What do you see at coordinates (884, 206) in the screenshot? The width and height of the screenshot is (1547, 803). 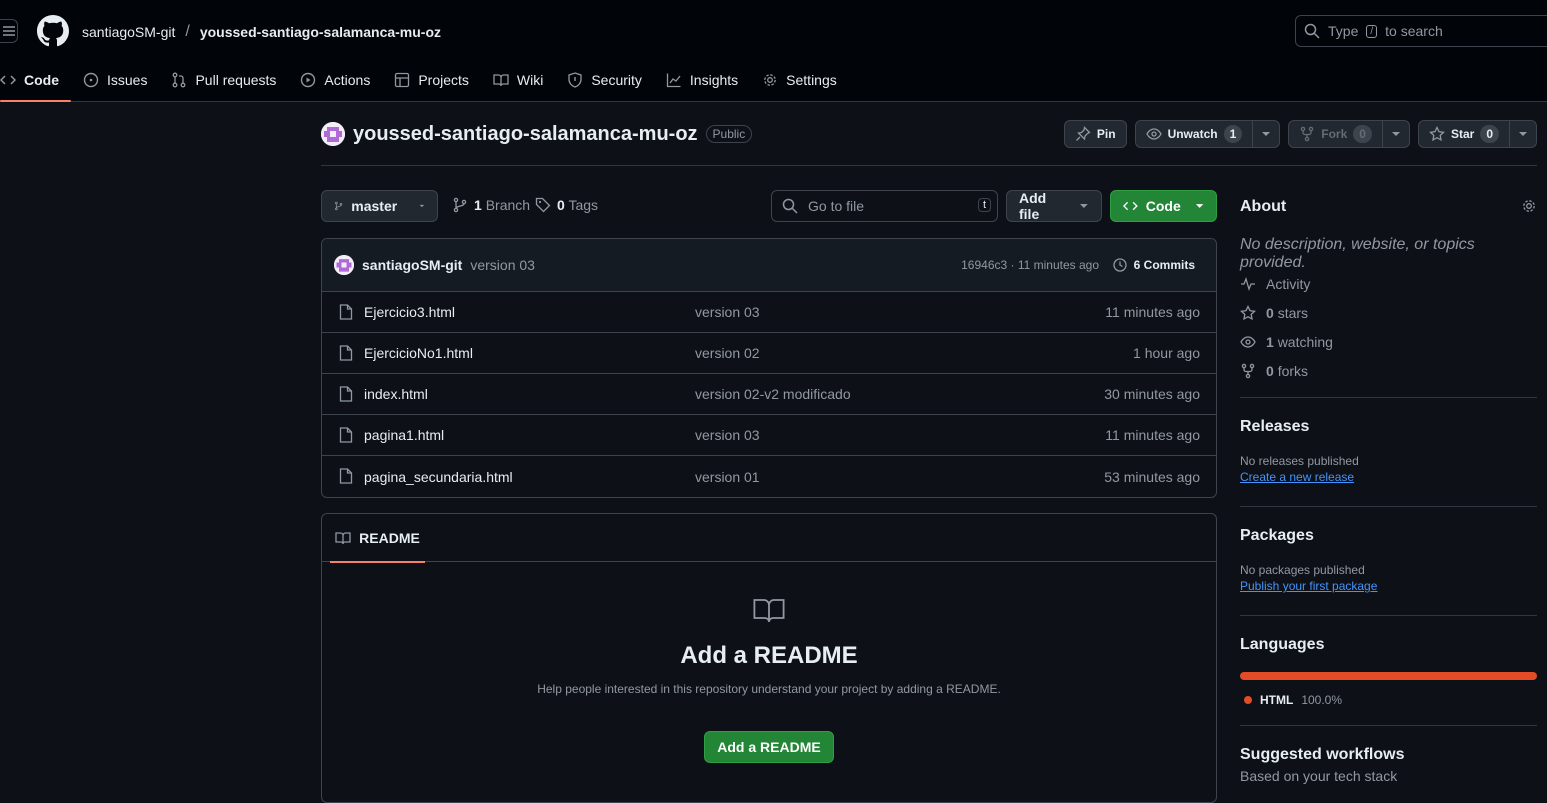 I see `go-to-file-input: Go to file t` at bounding box center [884, 206].